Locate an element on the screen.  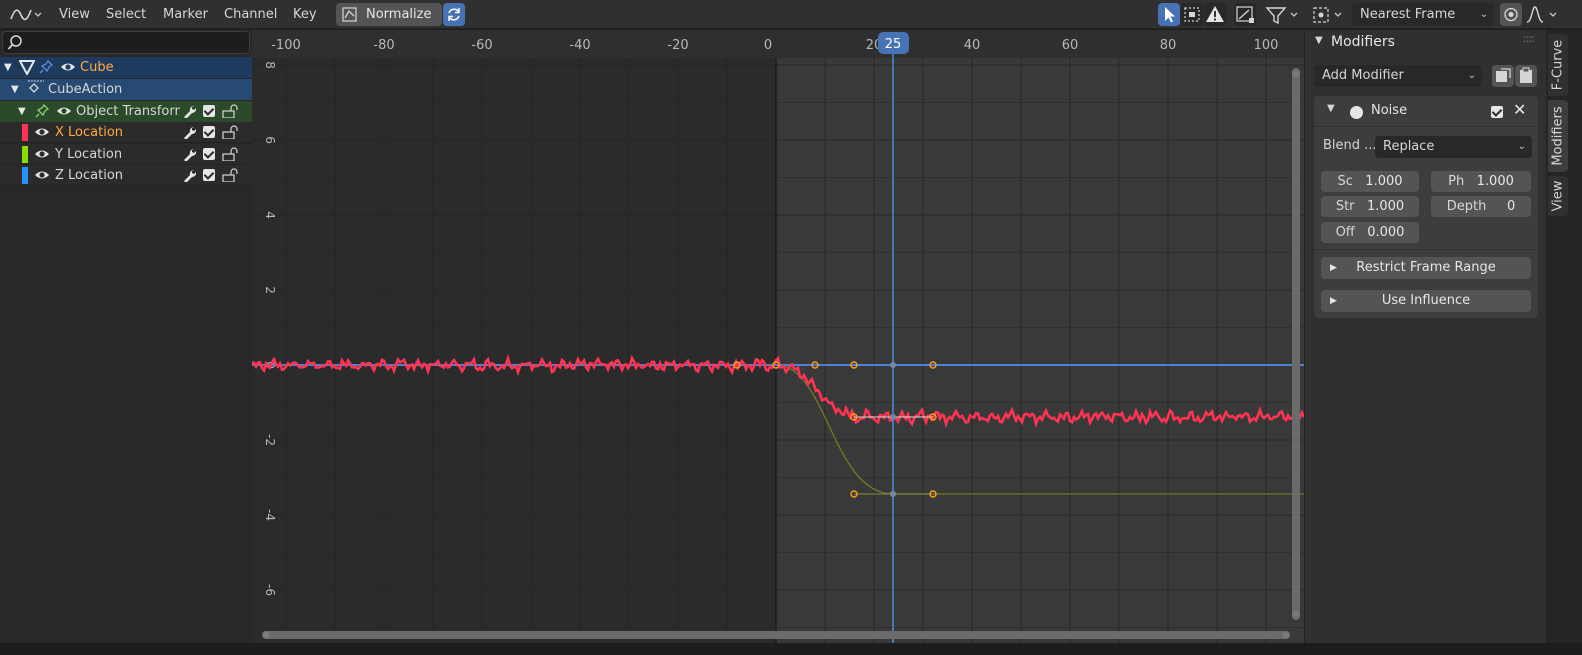
proportional-edit-icon is located at coordinates (1511, 14).